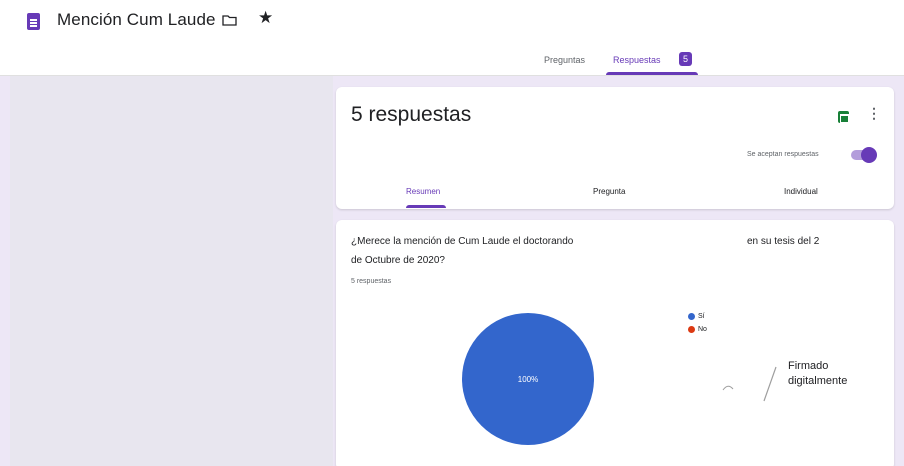 The image size is (904, 466). I want to click on header-bar: Mención Cum Laude ★, so click(452, 23).